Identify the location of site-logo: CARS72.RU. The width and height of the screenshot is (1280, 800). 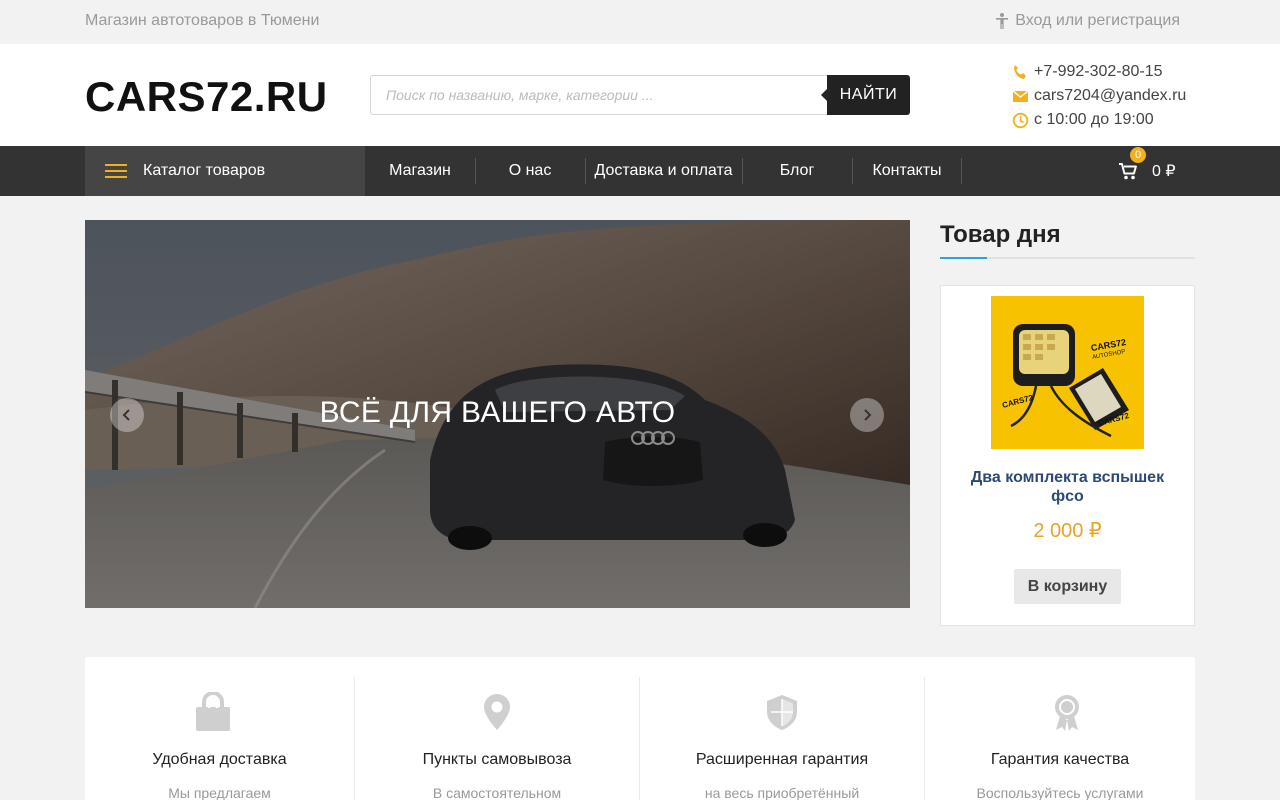
(206, 97).